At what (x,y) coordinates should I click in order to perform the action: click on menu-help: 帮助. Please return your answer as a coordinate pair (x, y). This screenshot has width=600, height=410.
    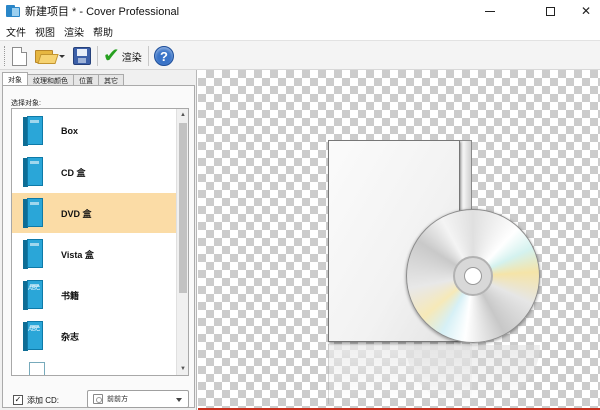
    Looking at the image, I should click on (103, 31).